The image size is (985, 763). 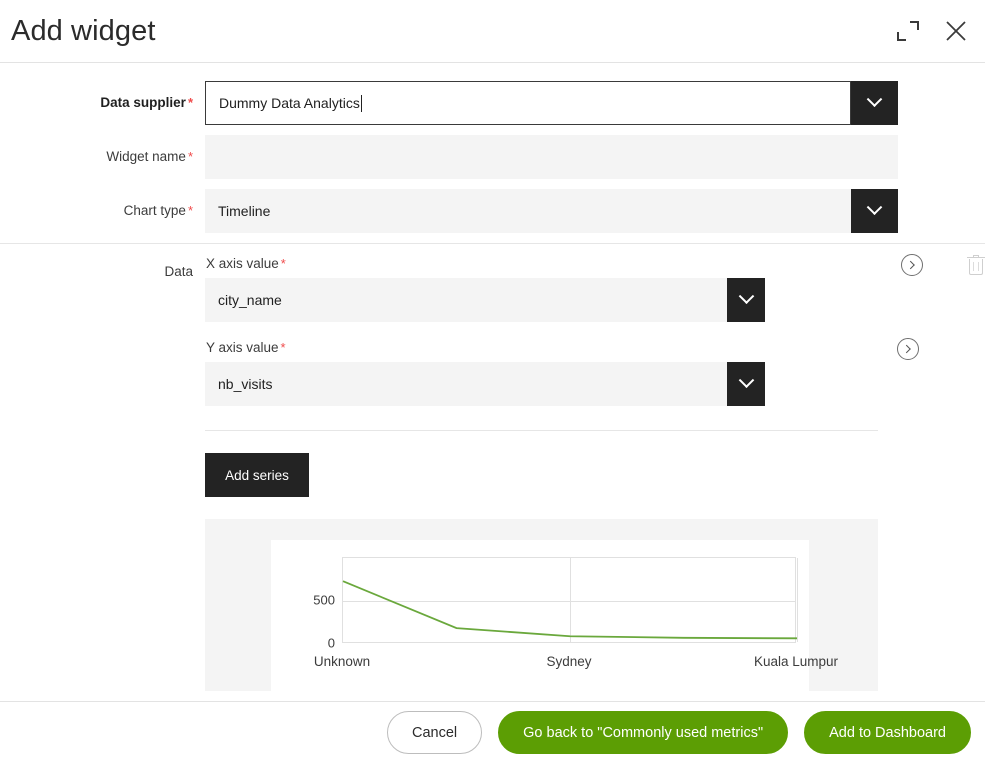 I want to click on chart-type-control: Timeline, so click(x=551, y=211).